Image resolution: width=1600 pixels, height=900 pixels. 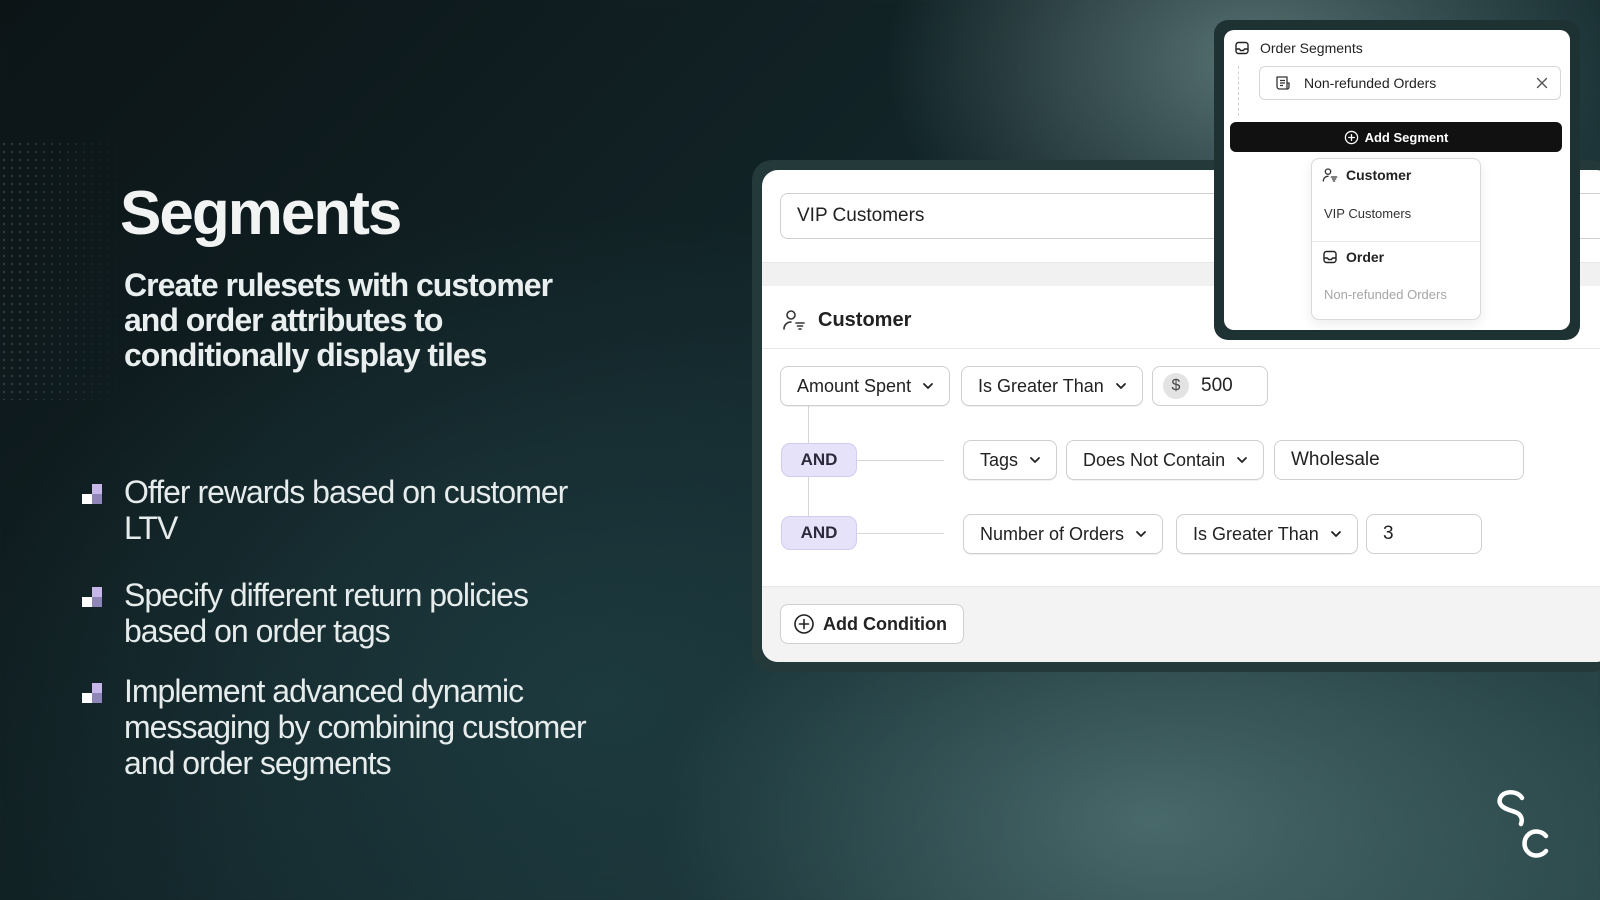 What do you see at coordinates (1399, 460) in the screenshot?
I see `tags-value-input: Wholesale` at bounding box center [1399, 460].